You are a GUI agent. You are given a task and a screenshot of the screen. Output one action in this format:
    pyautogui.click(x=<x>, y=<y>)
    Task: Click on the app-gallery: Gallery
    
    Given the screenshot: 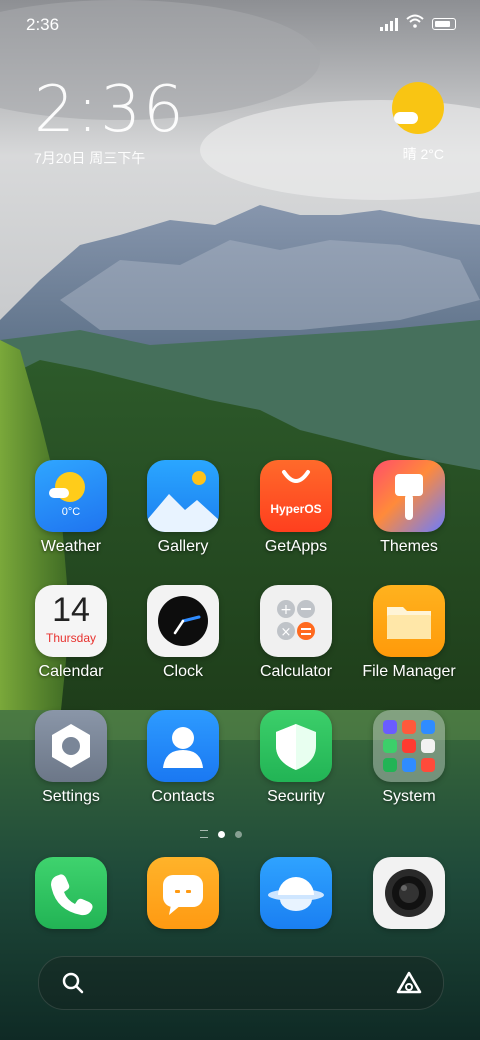 What is the action you would take?
    pyautogui.click(x=183, y=508)
    